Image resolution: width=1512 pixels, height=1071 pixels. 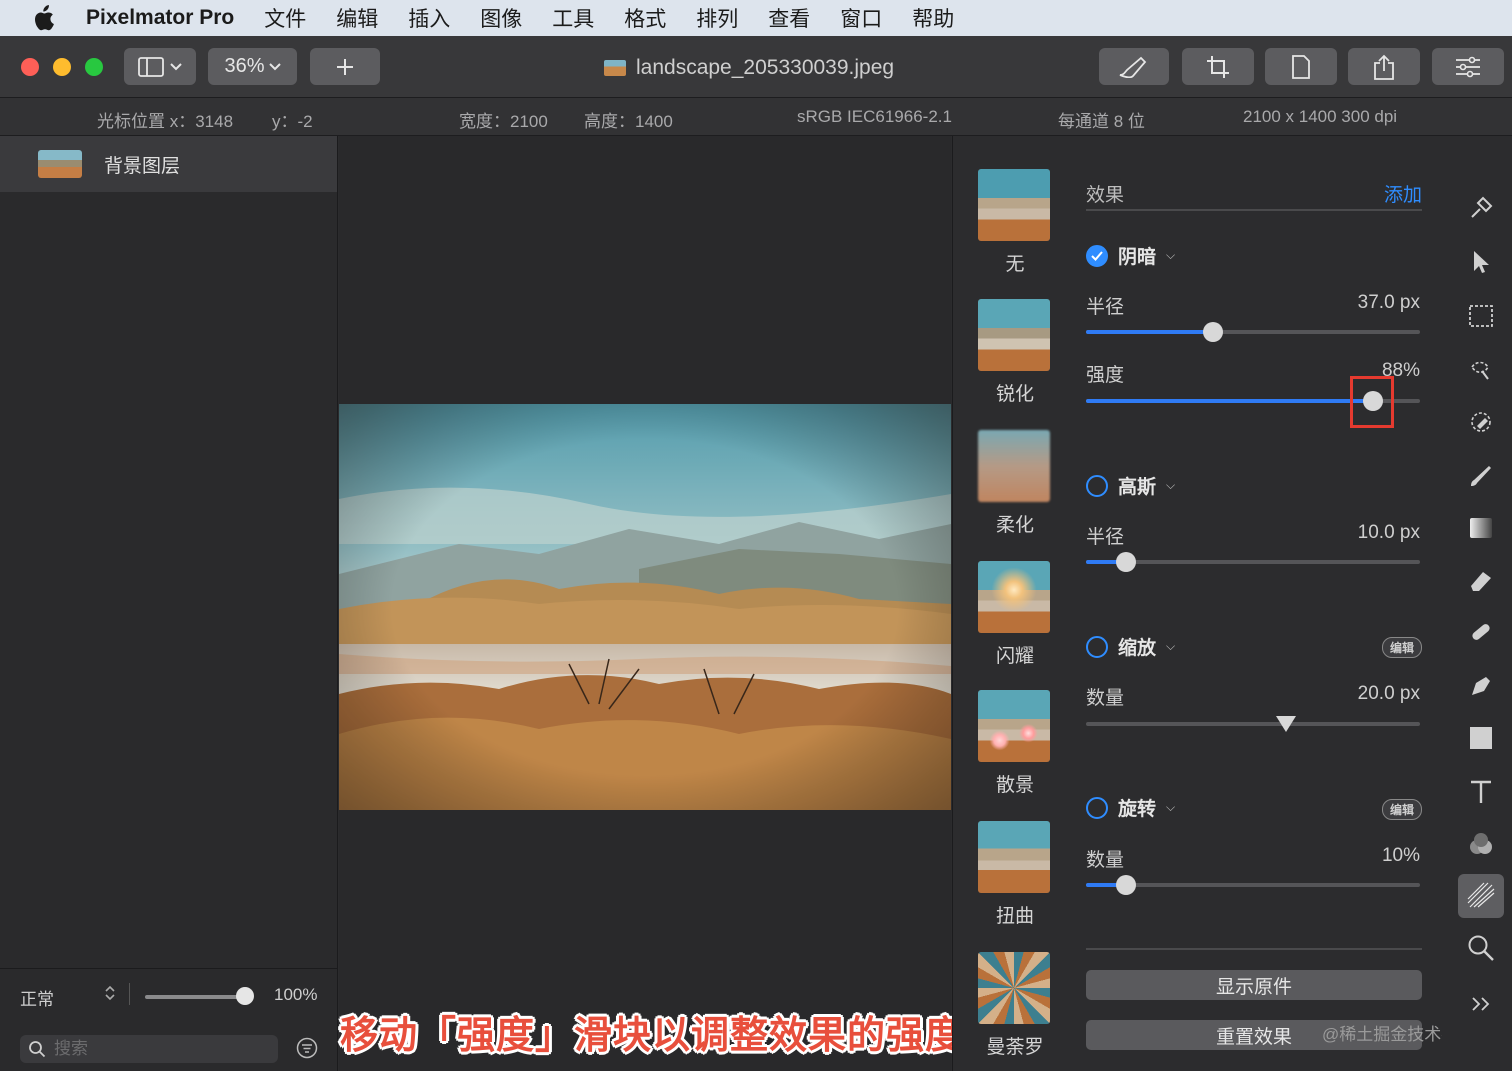 I want to click on quick-selection-tool-icon, so click(x=1481, y=370).